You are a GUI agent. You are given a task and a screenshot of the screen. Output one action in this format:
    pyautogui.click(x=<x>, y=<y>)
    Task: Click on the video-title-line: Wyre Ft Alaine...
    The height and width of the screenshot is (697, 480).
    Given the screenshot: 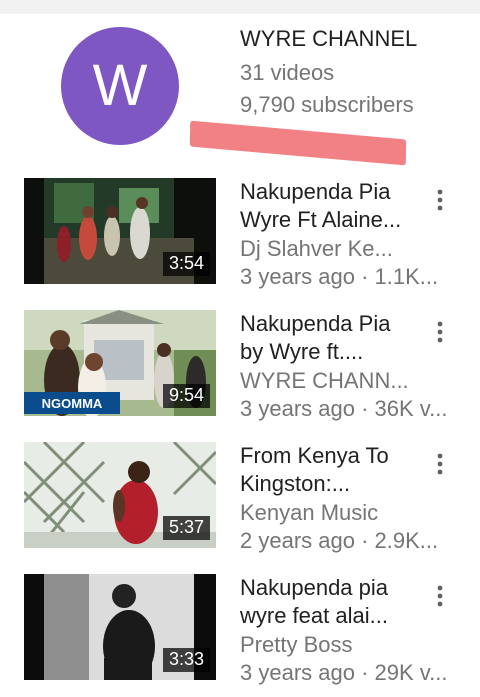 What is the action you would take?
    pyautogui.click(x=321, y=219)
    